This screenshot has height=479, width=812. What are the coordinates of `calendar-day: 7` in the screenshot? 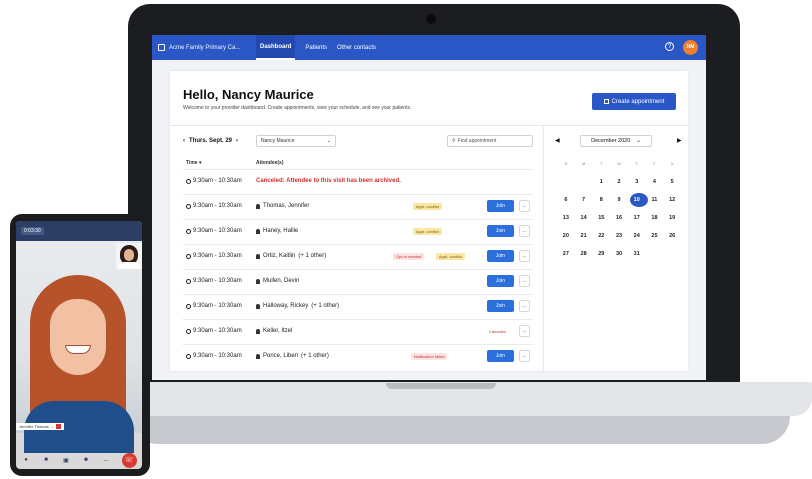 It's located at (584, 200).